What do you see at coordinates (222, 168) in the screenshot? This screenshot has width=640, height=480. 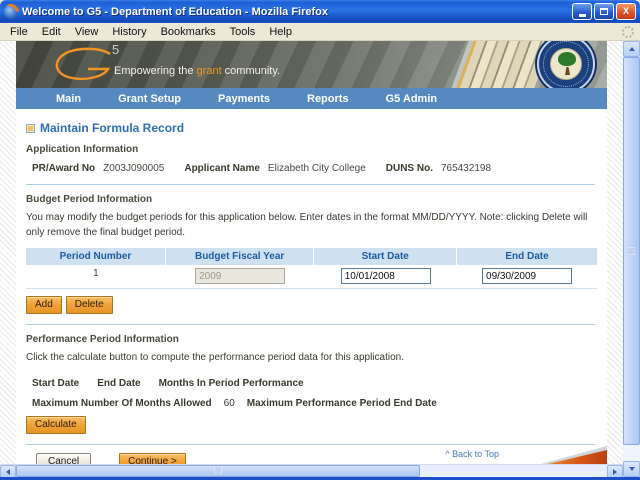 I see `applicant-name-label: Applicant Name` at bounding box center [222, 168].